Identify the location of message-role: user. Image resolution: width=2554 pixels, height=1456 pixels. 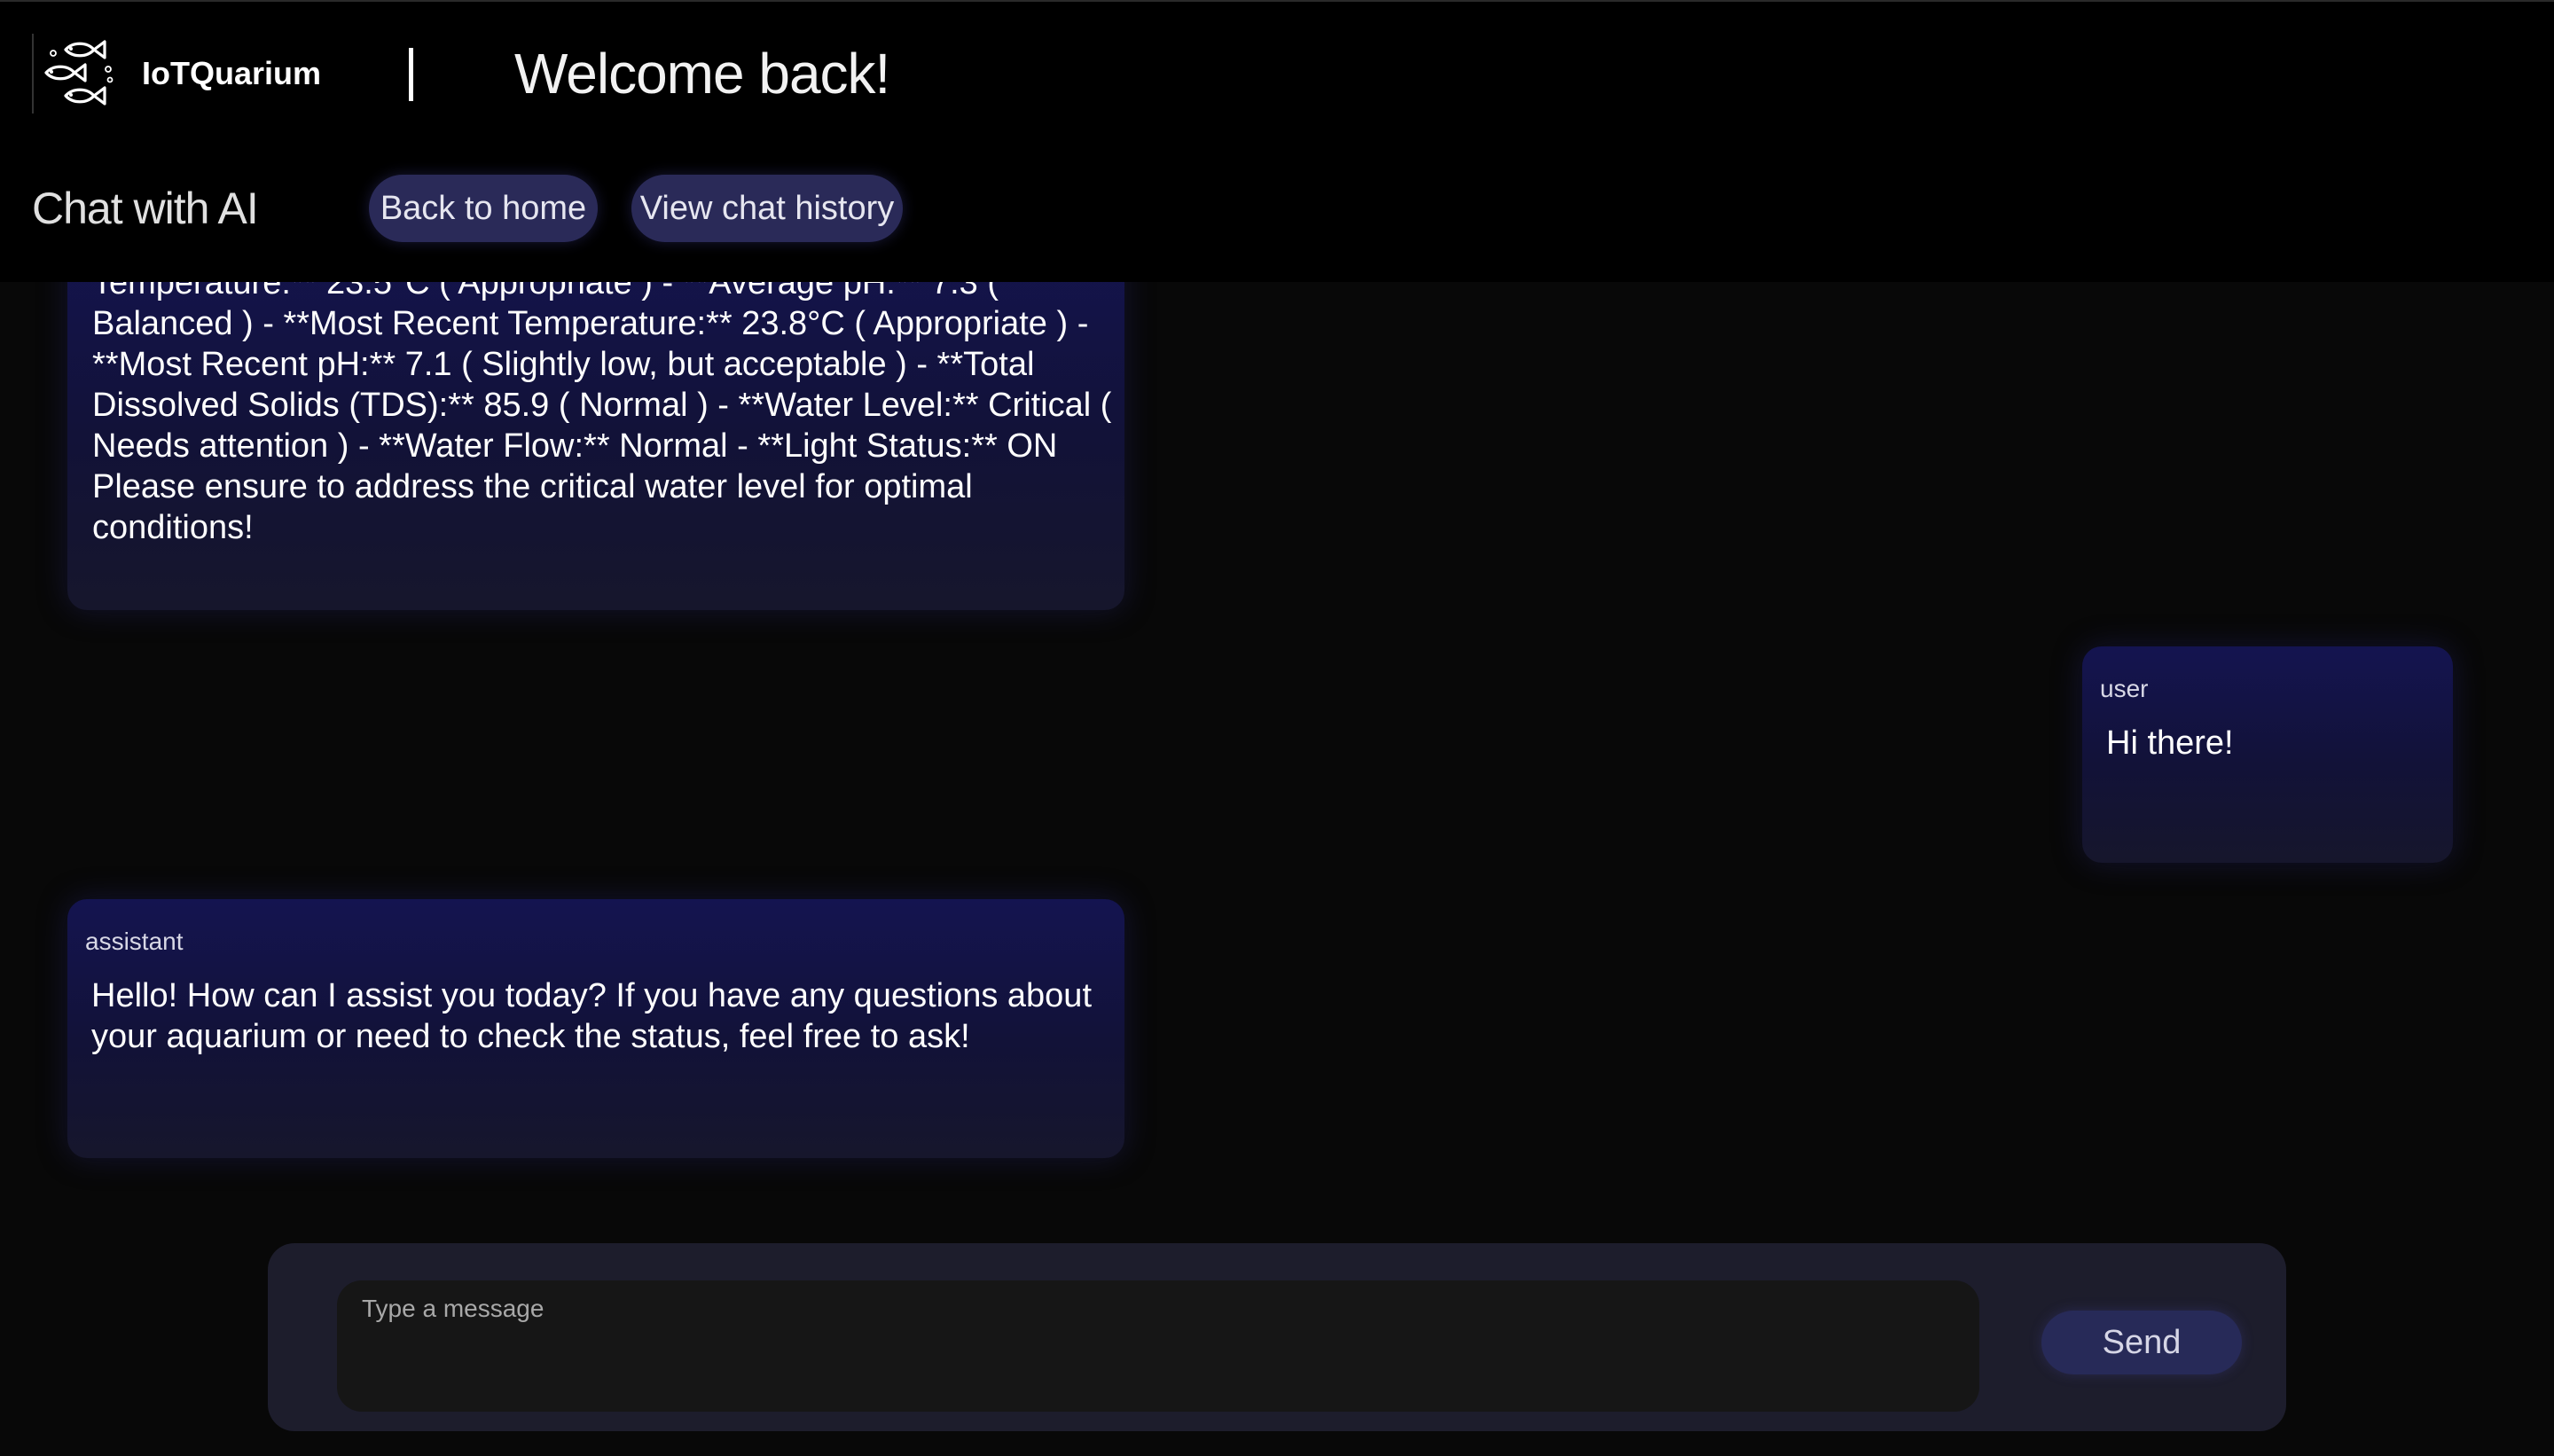
(2124, 688).